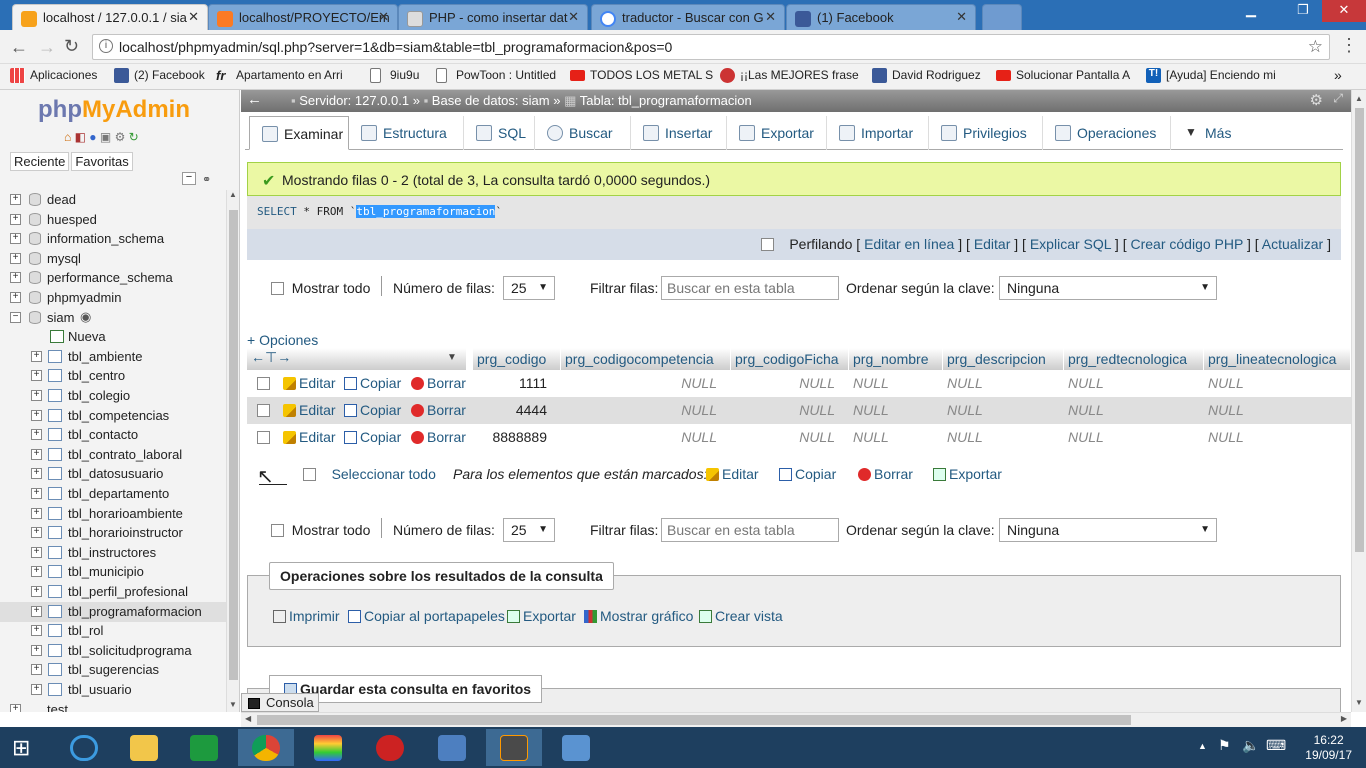  I want to click on edit-link: Editar, so click(992, 244).